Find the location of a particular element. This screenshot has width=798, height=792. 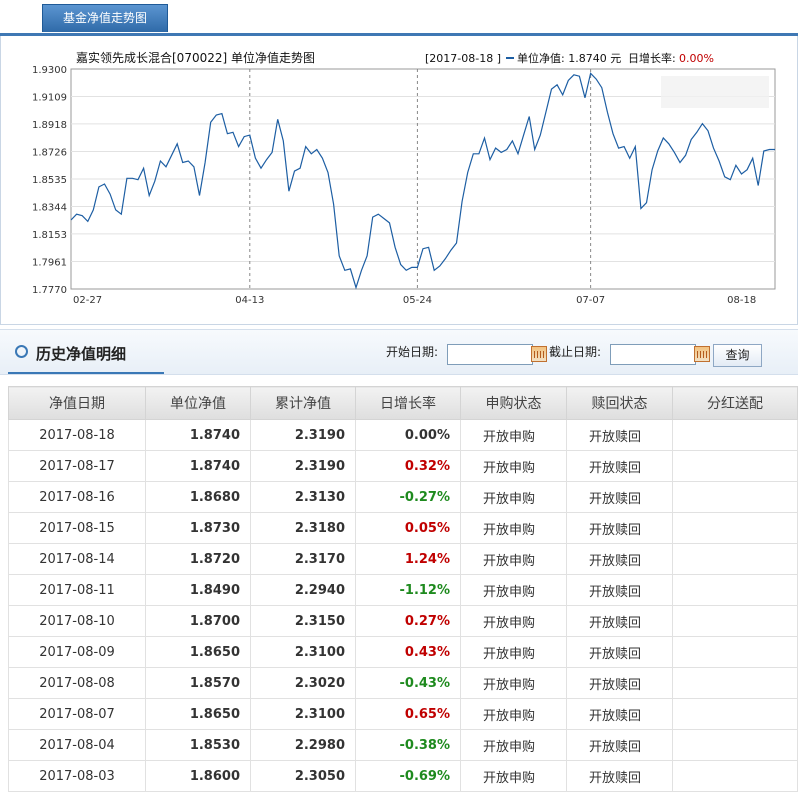

column-header: 单位净值 is located at coordinates (198, 403).